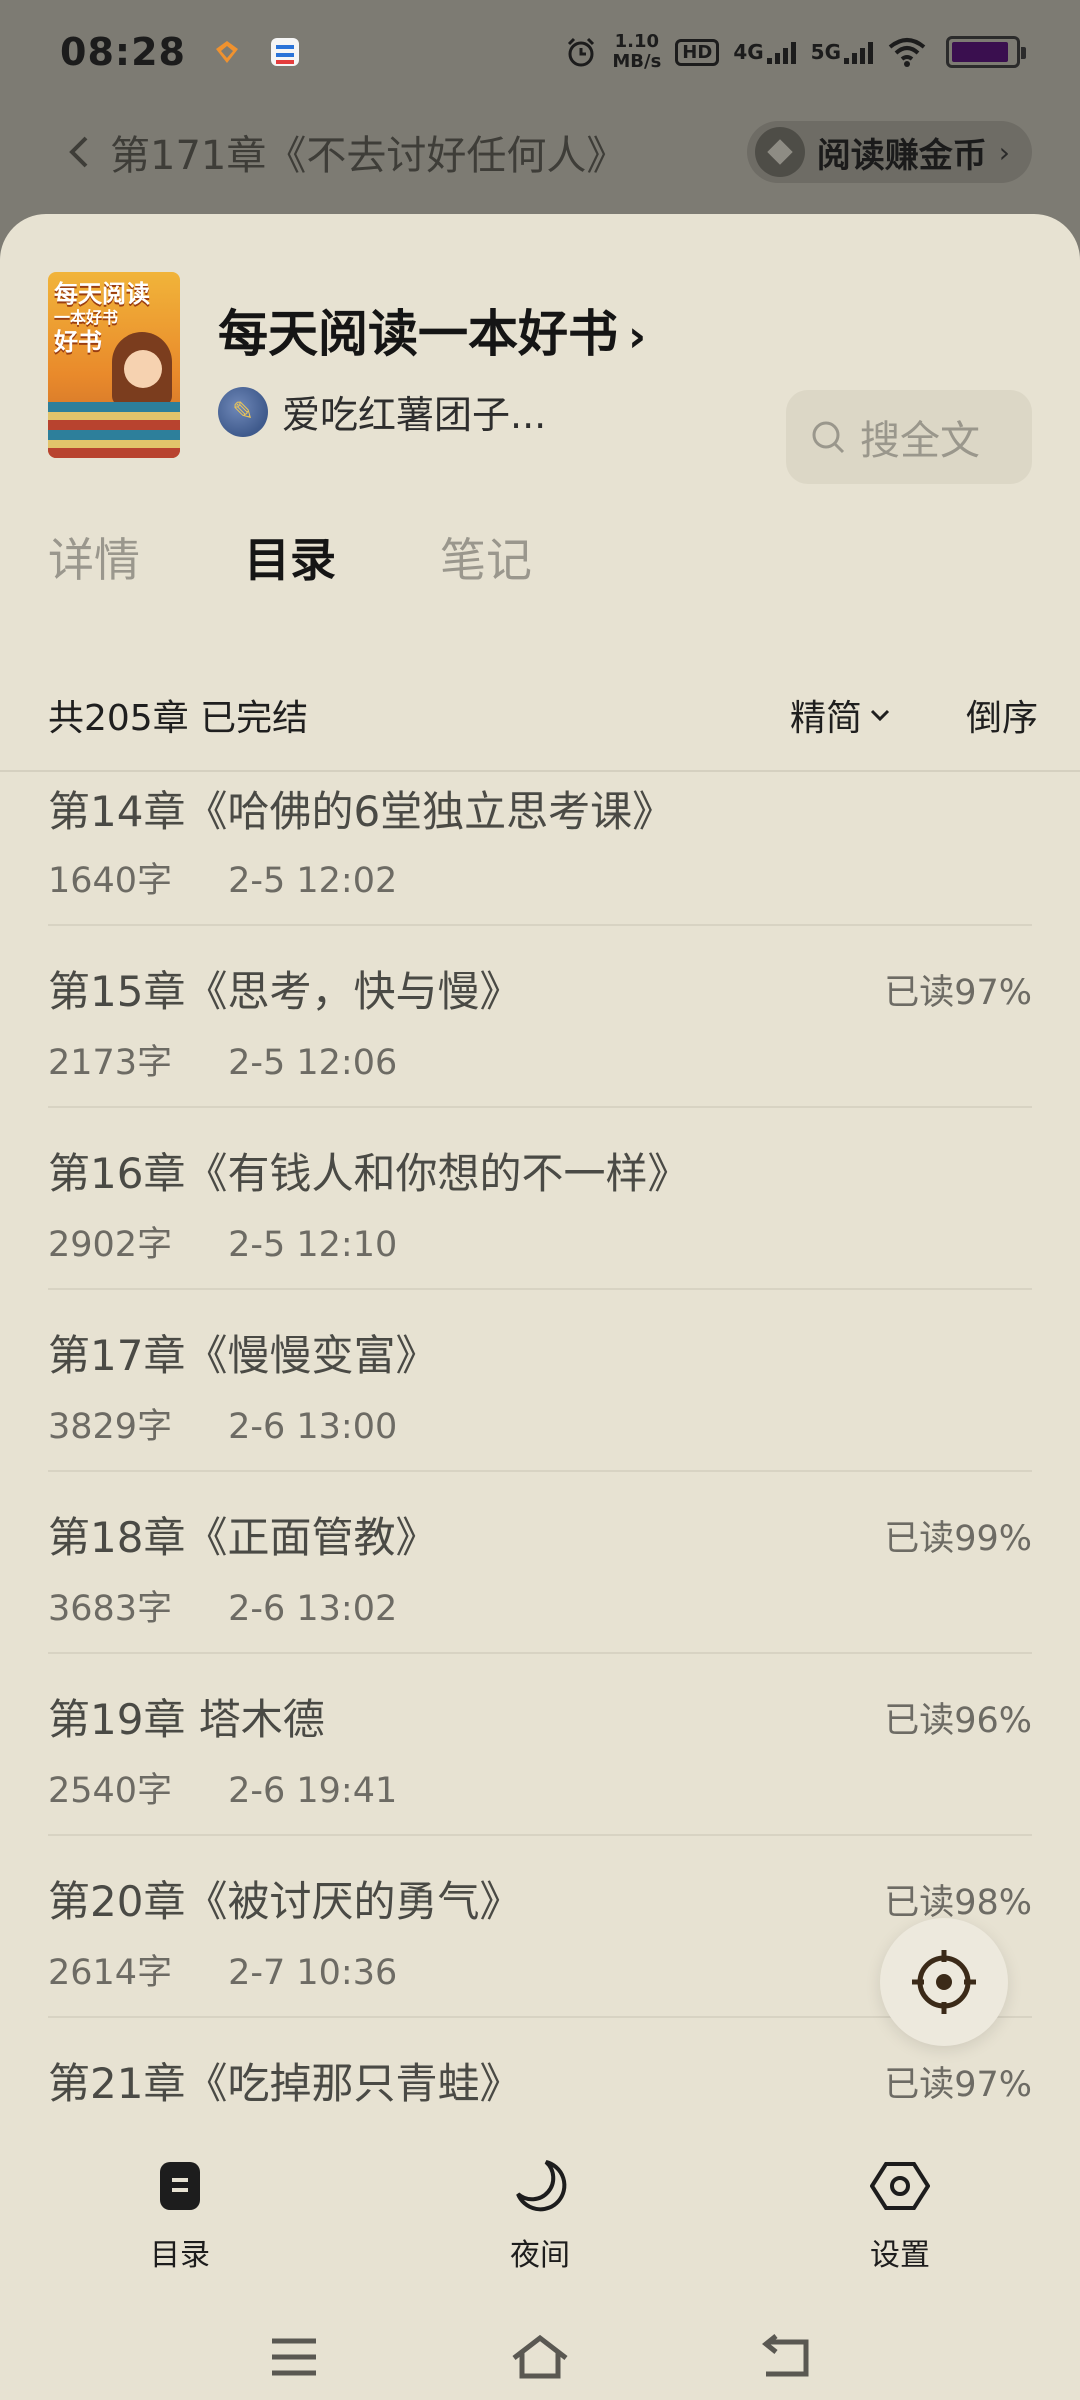  Describe the element at coordinates (779, 152) in the screenshot. I see `coin-icon` at that location.